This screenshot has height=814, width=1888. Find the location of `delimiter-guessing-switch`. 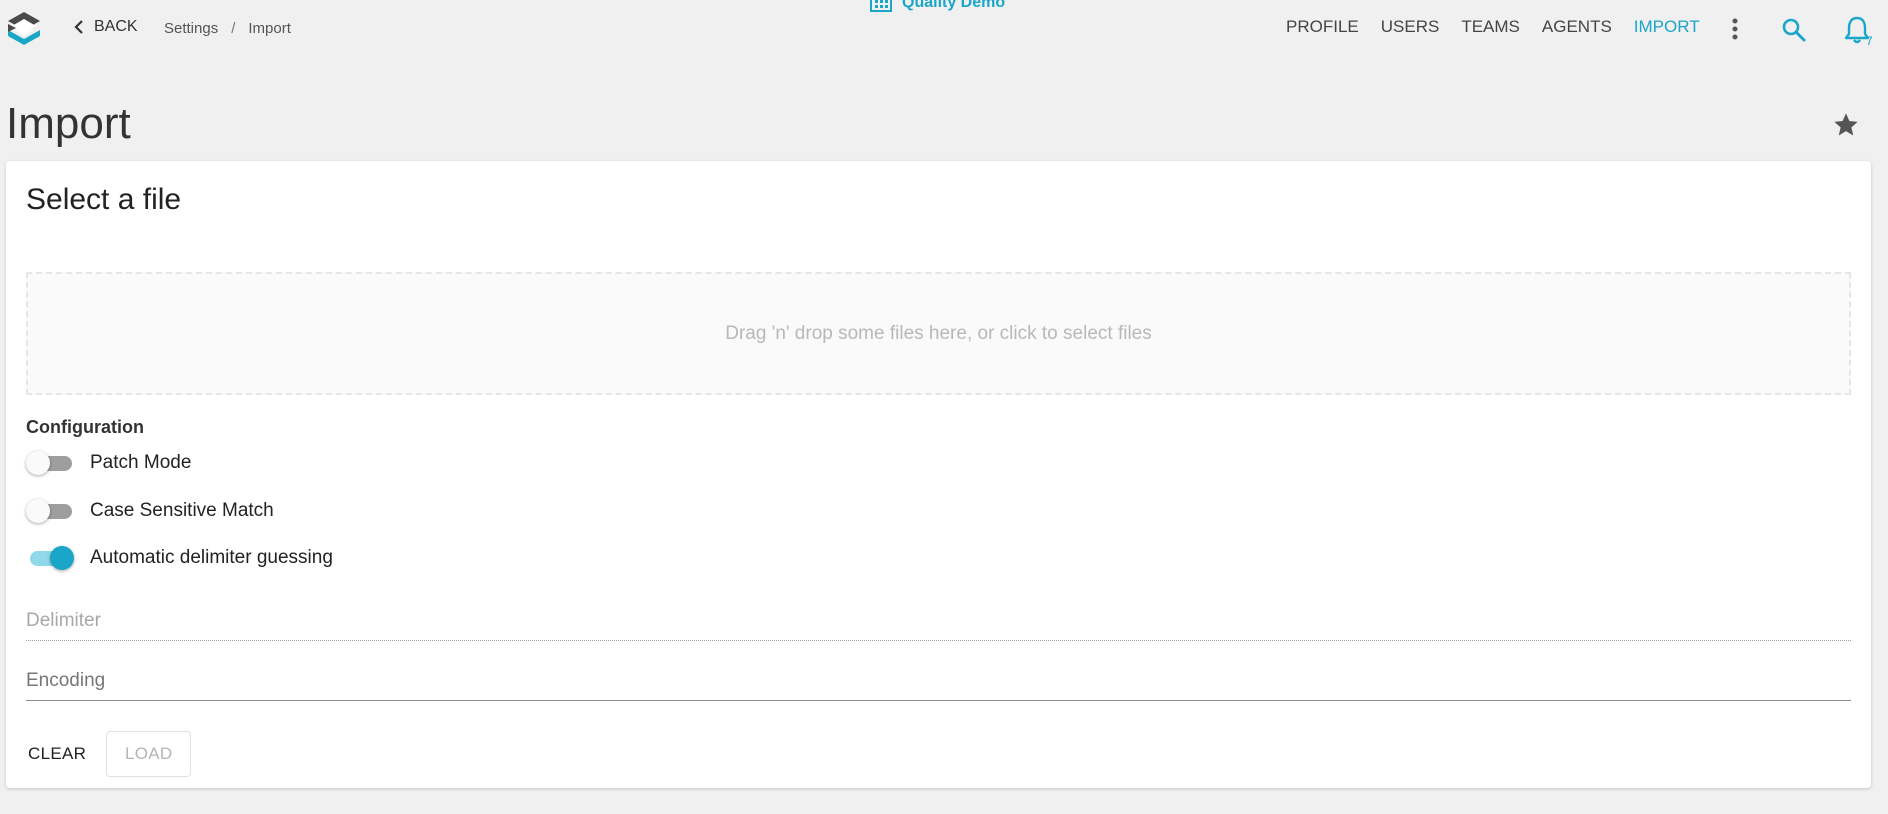

delimiter-guessing-switch is located at coordinates (51, 558).